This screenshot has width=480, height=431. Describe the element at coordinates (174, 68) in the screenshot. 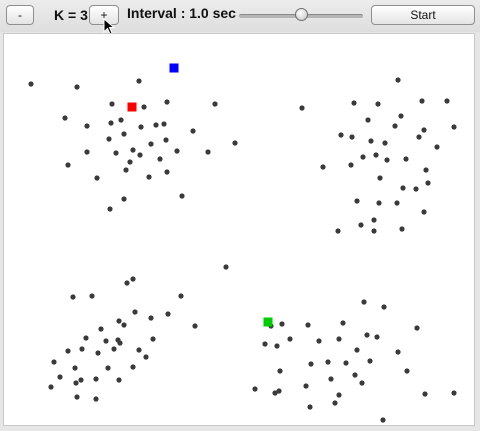

I see `centroid-blue` at that location.